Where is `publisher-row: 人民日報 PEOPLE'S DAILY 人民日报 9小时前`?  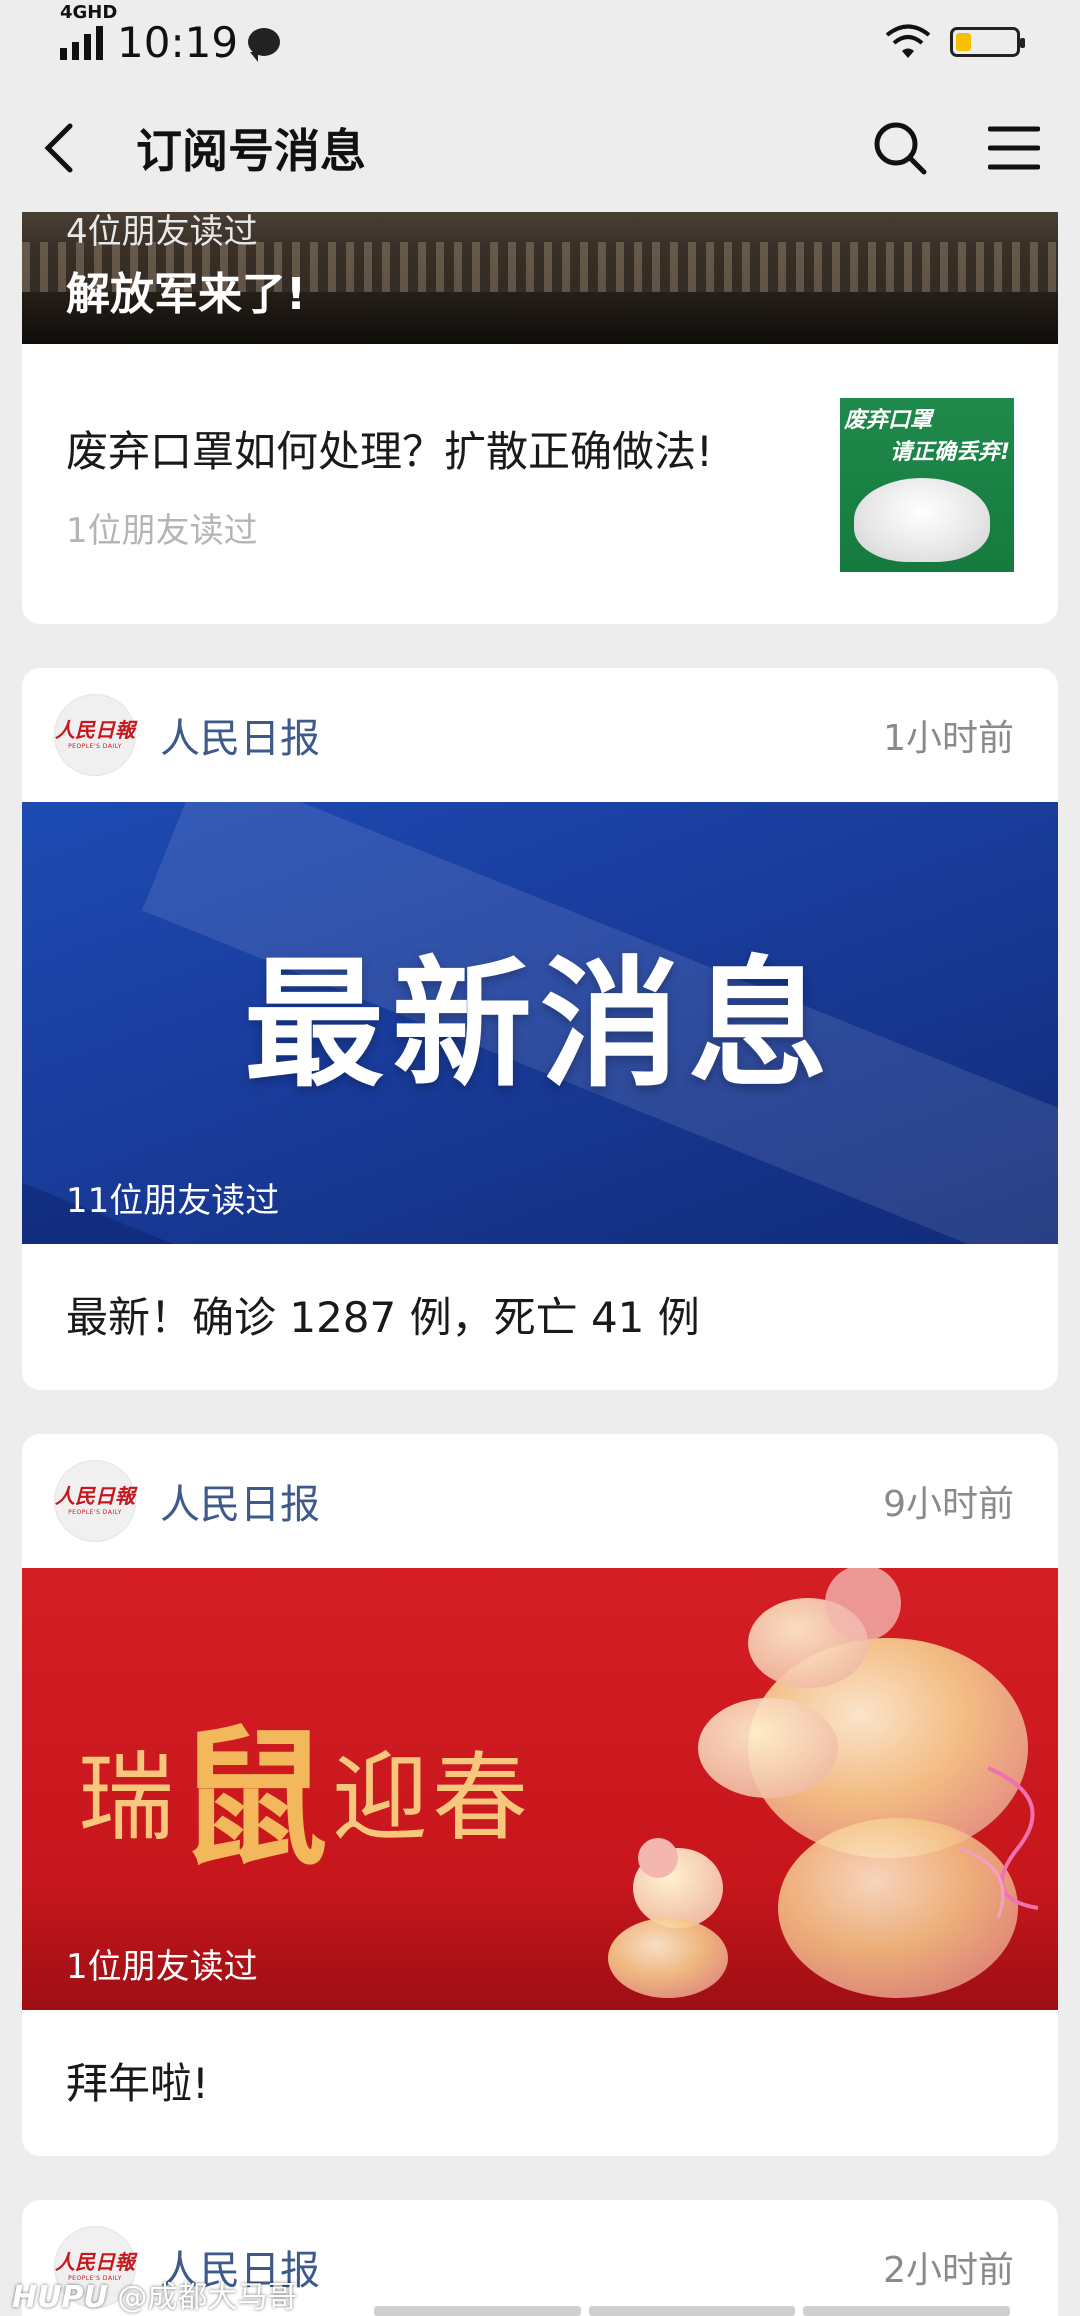
publisher-row: 人民日報 PEOPLE'S DAILY 人民日报 9小时前 is located at coordinates (540, 1501).